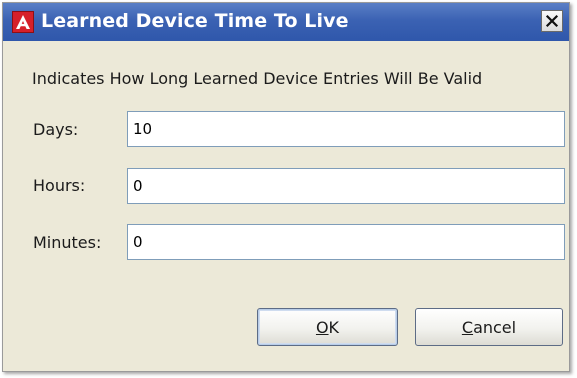  I want to click on ok-button: OK, so click(327, 327).